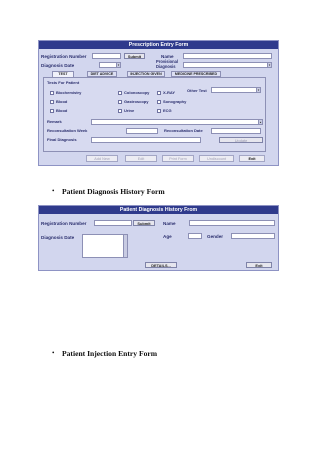  What do you see at coordinates (215, 236) in the screenshot?
I see `gender-label: Gender` at bounding box center [215, 236].